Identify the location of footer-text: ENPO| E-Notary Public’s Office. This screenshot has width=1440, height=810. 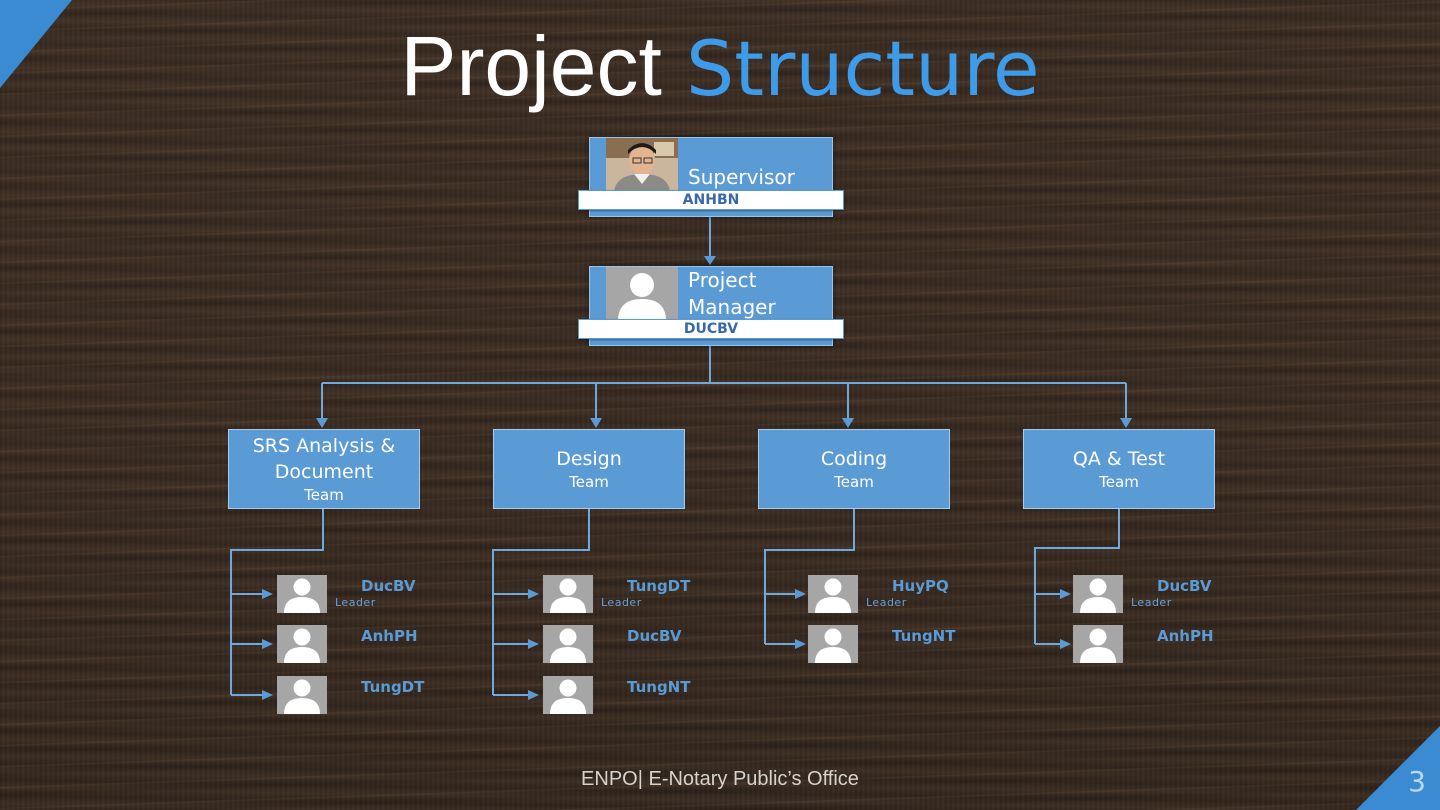
(720, 779).